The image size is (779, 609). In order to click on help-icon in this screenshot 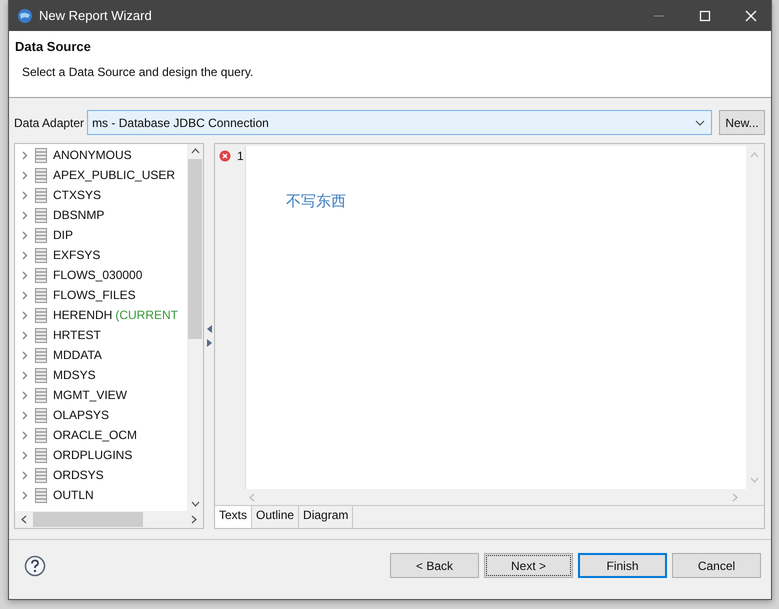, I will do `click(35, 565)`.